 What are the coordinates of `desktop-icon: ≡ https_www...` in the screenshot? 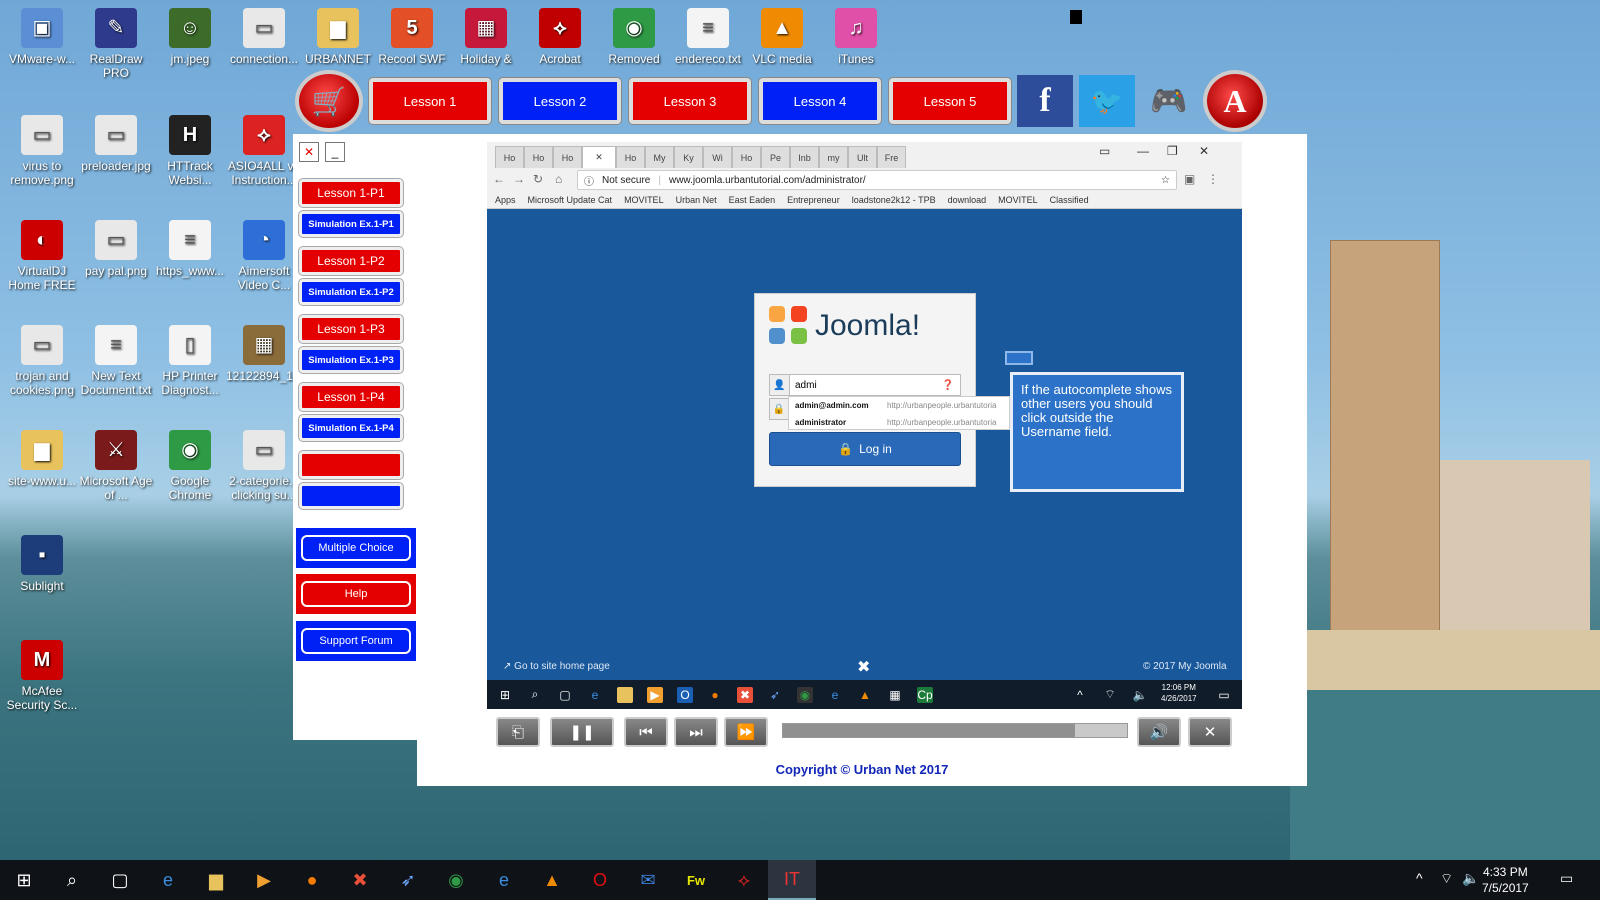 It's located at (190, 249).